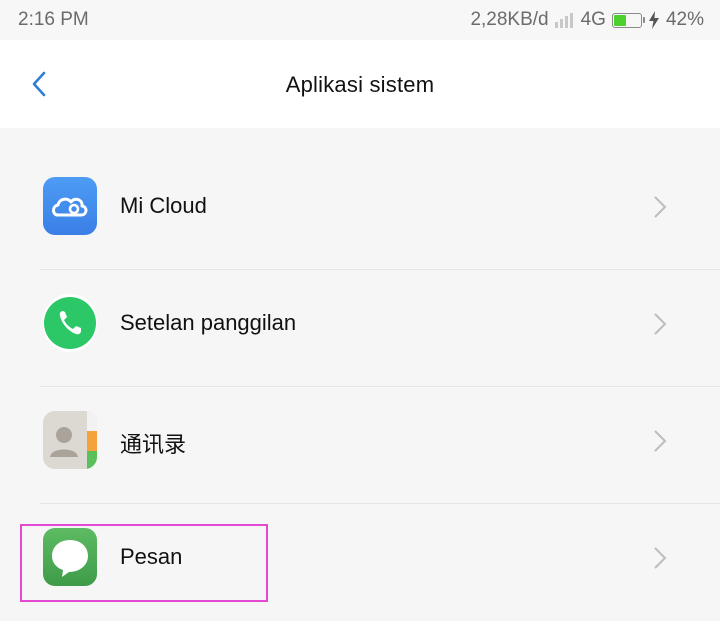 The height and width of the screenshot is (621, 720). I want to click on contacts-icon, so click(70, 440).